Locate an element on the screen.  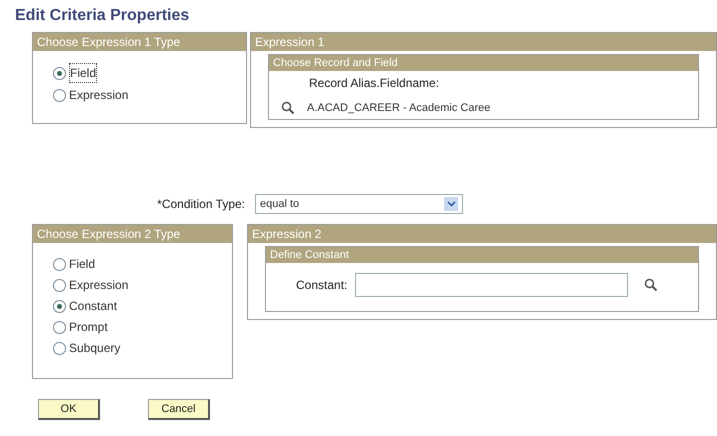
group-header: Define Constant is located at coordinates (482, 255).